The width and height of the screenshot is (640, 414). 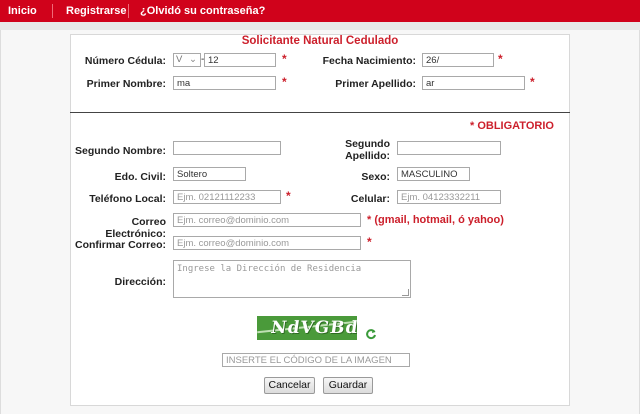 What do you see at coordinates (179, 59) in the screenshot?
I see `cedula-prefix-value: V` at bounding box center [179, 59].